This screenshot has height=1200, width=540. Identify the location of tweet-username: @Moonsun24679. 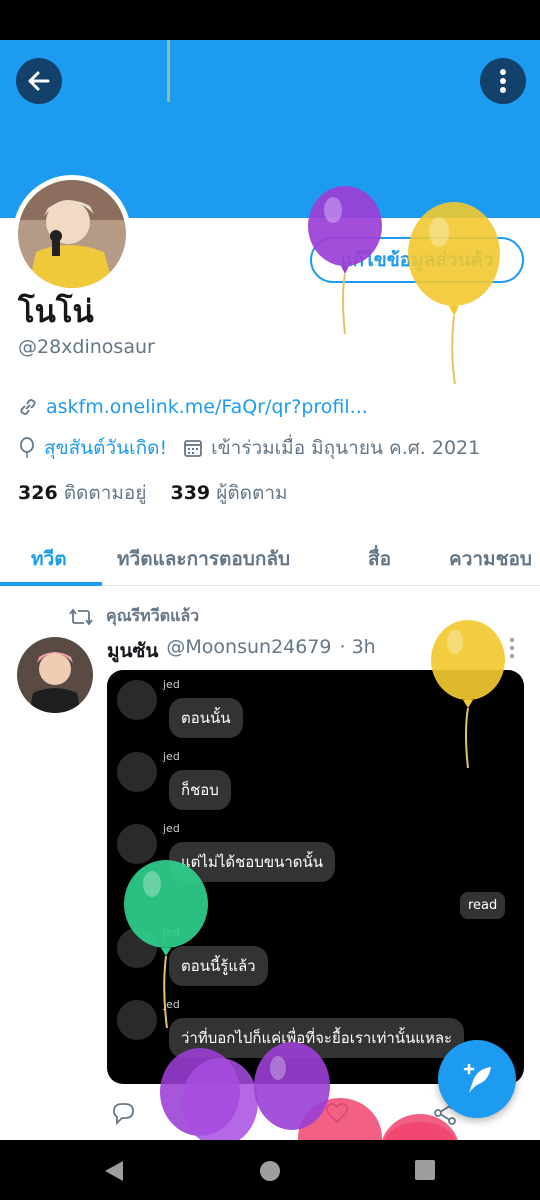
(248, 651).